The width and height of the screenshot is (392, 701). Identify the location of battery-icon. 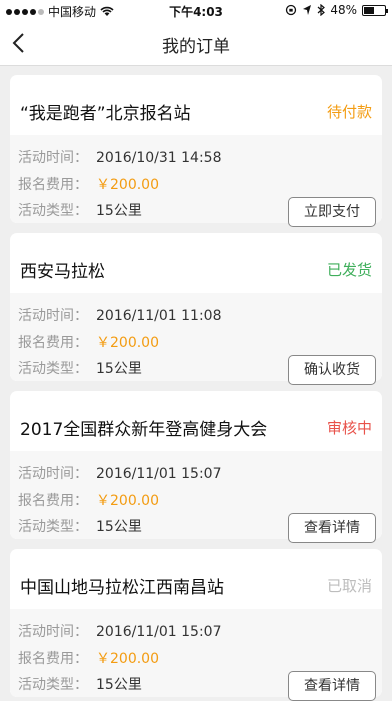
(375, 10).